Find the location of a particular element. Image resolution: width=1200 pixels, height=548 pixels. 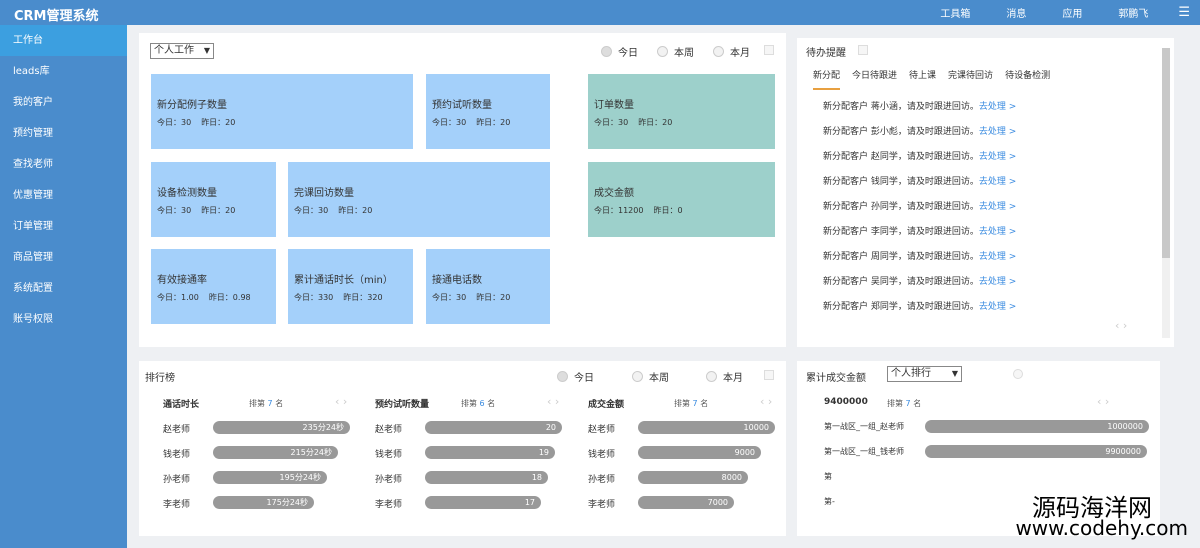

todo-text: 新分配客户 郑同学，请及时跟进回访。 is located at coordinates (901, 307).